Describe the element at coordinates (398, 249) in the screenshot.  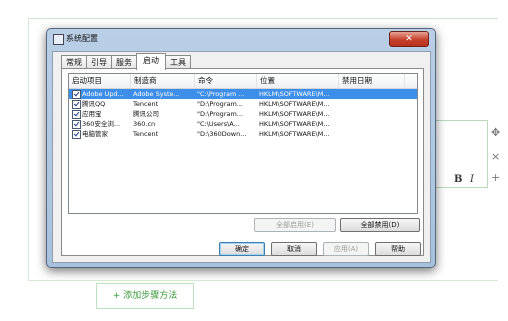
I see `help-button: 帮助` at that location.